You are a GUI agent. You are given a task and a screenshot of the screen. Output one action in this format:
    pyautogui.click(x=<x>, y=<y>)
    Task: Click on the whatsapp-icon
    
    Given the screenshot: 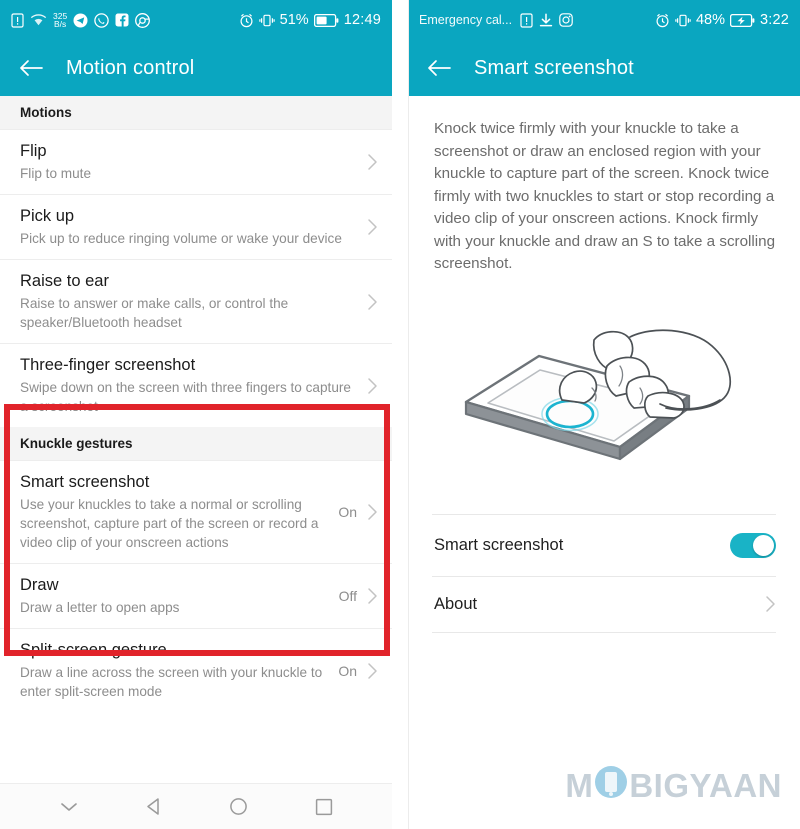 What is the action you would take?
    pyautogui.click(x=101, y=20)
    